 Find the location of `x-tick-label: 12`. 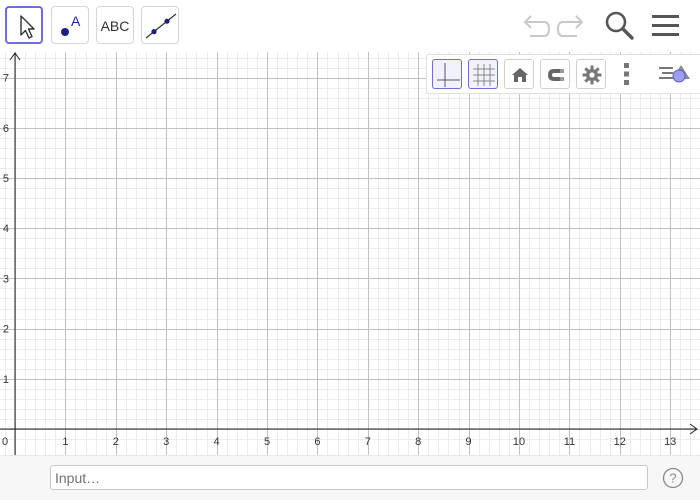

x-tick-label: 12 is located at coordinates (620, 442).